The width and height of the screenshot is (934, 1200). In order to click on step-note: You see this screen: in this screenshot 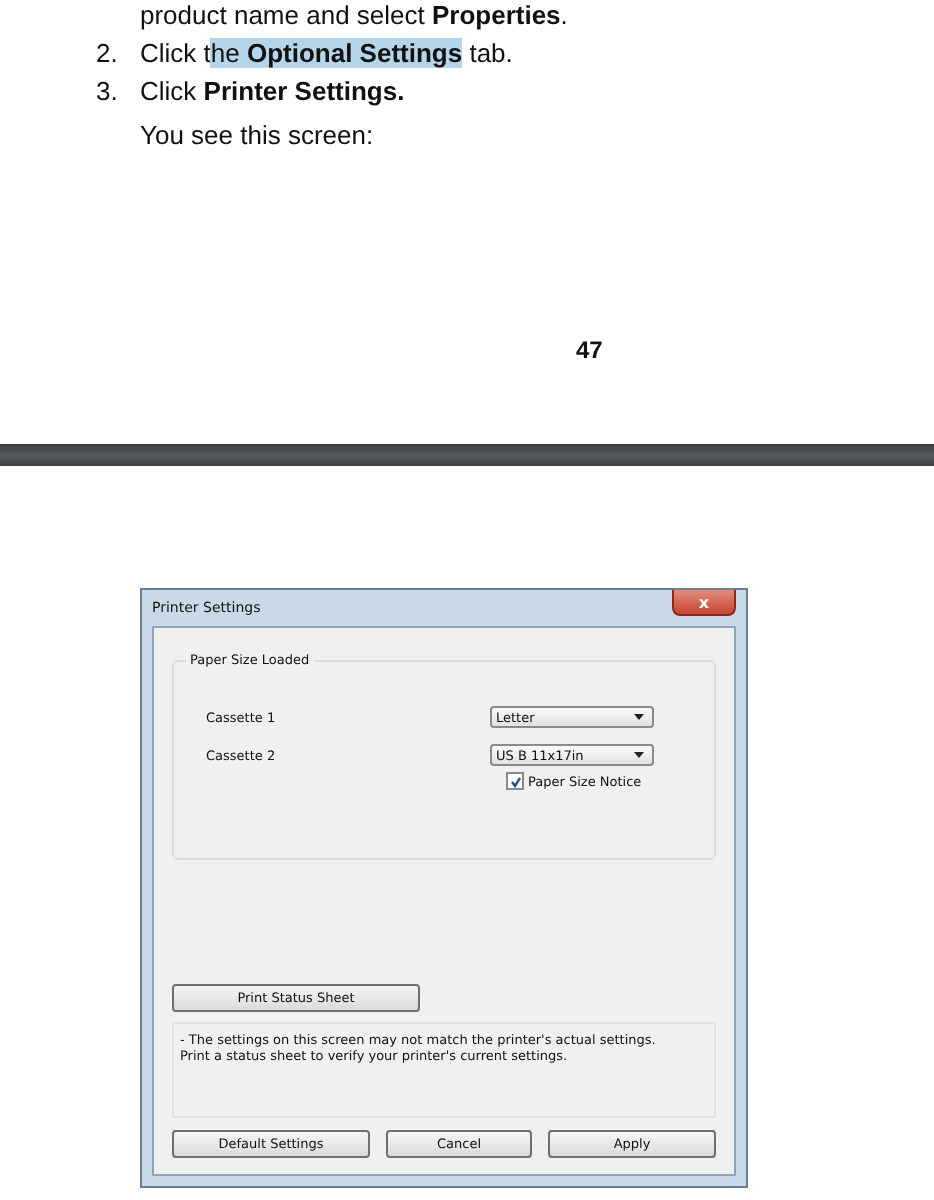, I will do `click(257, 136)`.